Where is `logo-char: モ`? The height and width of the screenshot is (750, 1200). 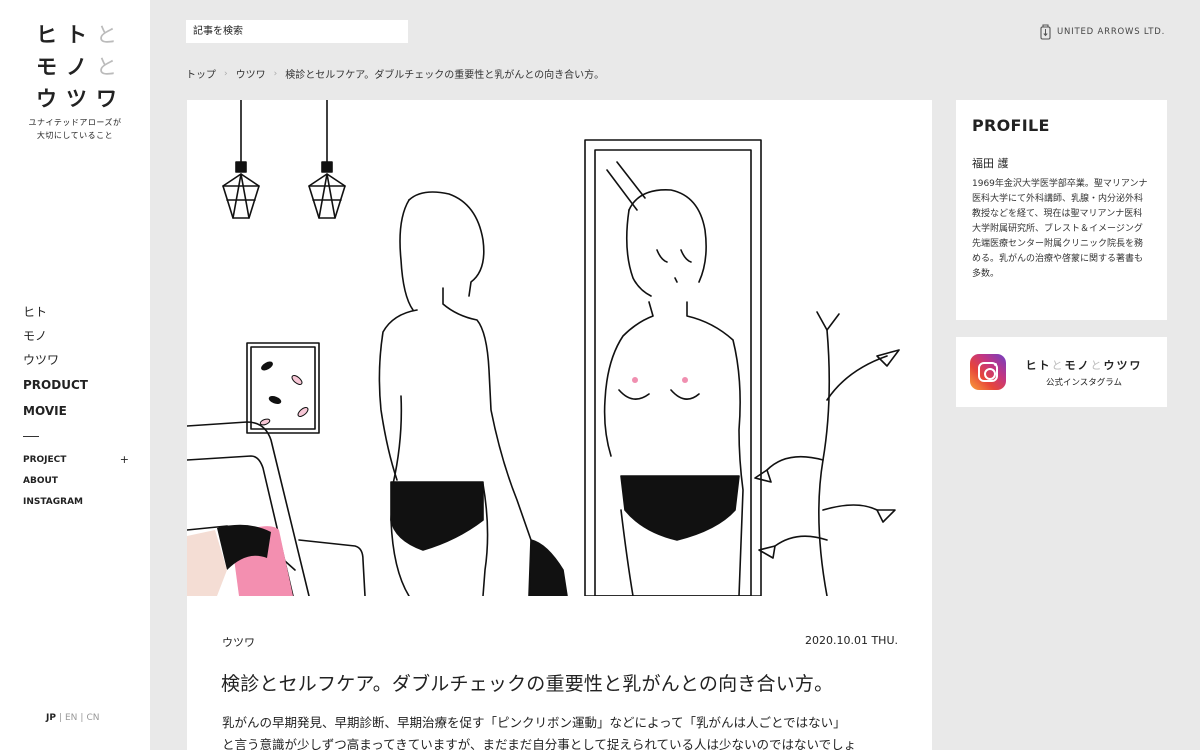
logo-char: モ is located at coordinates (46, 67).